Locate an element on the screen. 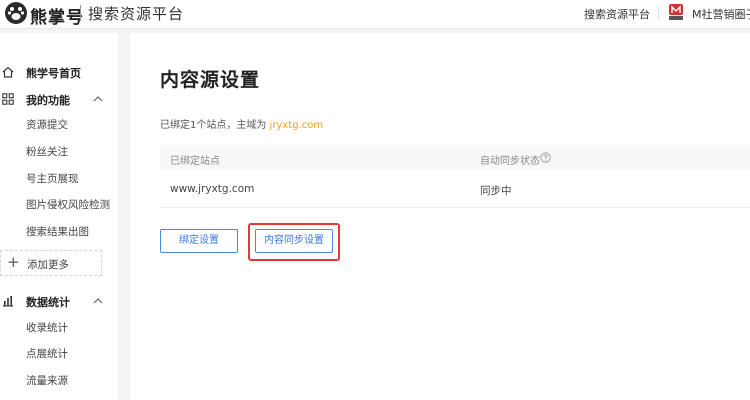 This screenshot has height=400, width=750. sidebar-item-image-infringement: 图片侵权风险检测 is located at coordinates (68, 204).